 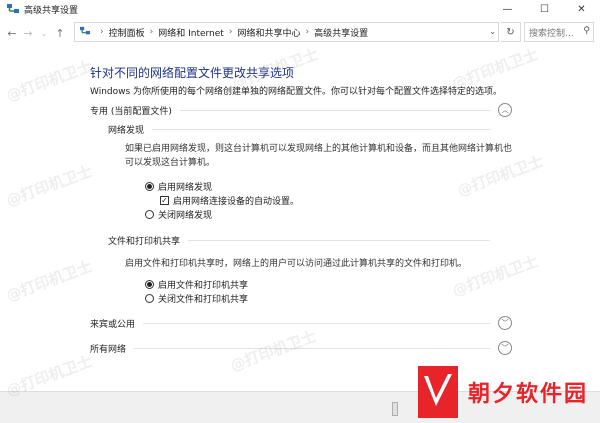 I want to click on forward-arrow-icon: →, so click(x=28, y=33).